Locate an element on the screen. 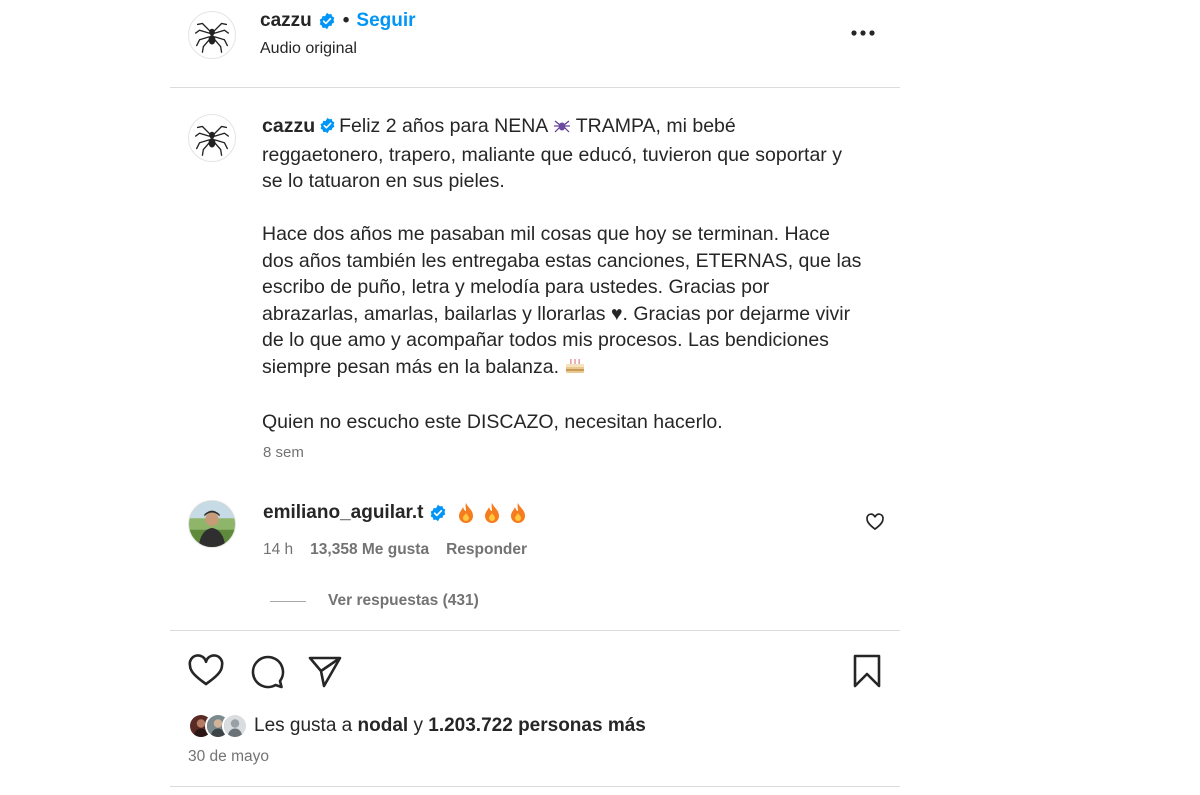 This screenshot has height=795, width=1200. share-button is located at coordinates (325, 671).